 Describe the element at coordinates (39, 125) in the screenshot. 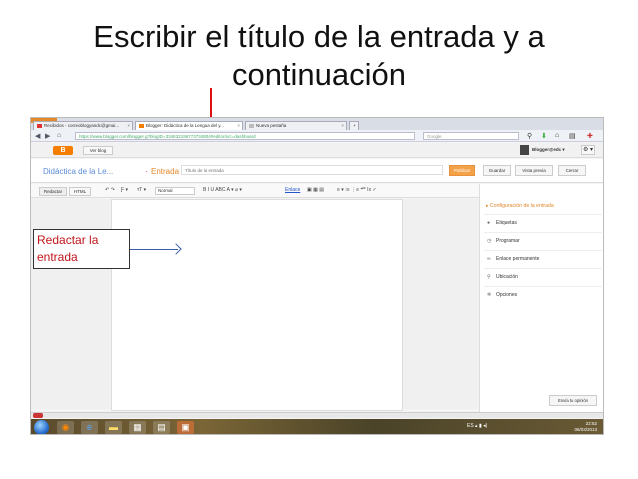

I see `gmail-icon` at that location.